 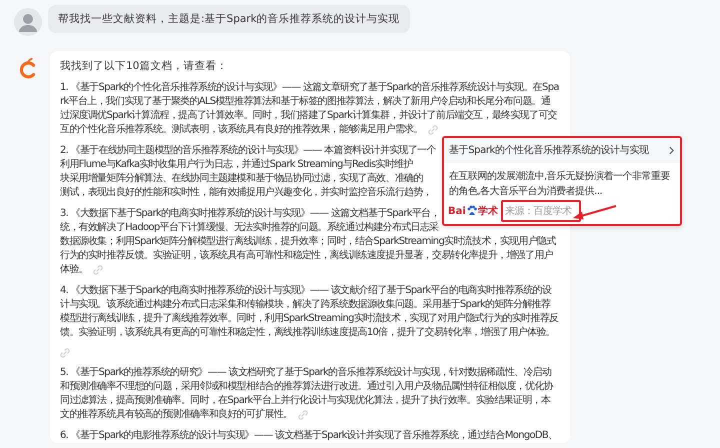 I want to click on result-text-line: 同过滤算法，提高预测准确率。同时，在Spark平台上并行化设计与实现优化算法，提升了执行效率。实验结果证明，本, so click(x=305, y=401).